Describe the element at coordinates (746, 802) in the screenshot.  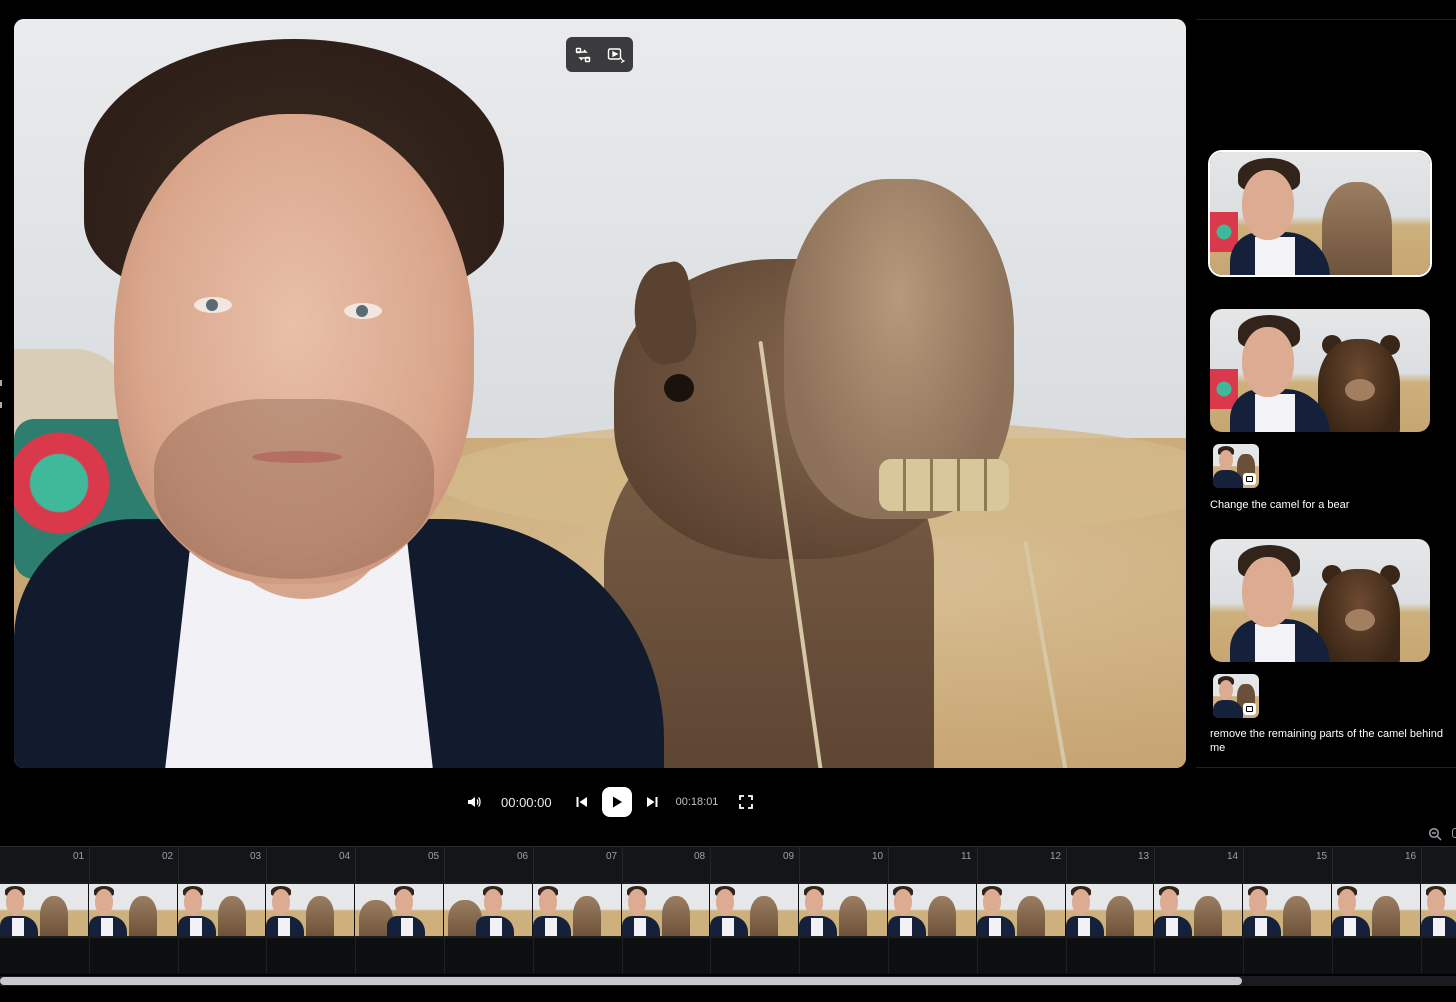
I see `fullscreen-icon` at that location.